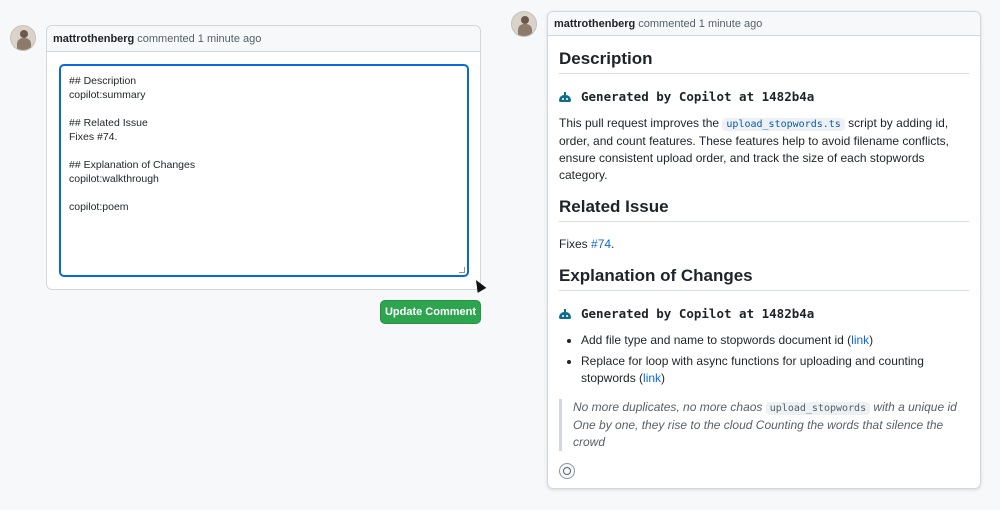 The height and width of the screenshot is (510, 1000). I want to click on editor-line: copilot:walkthrough, so click(114, 179).